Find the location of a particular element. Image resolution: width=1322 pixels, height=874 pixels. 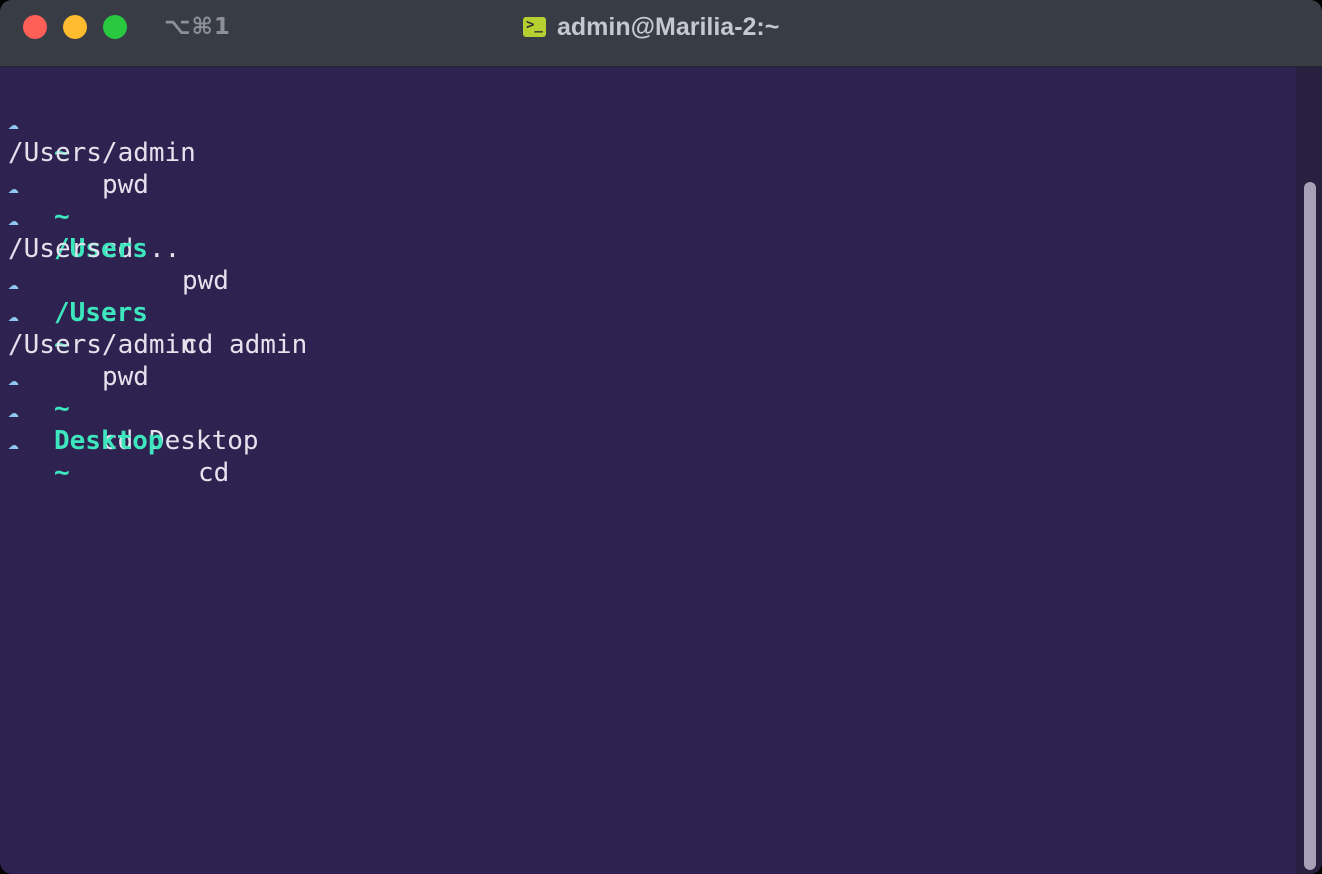

window-title: admin@Marilia-2:~ is located at coordinates (668, 27).